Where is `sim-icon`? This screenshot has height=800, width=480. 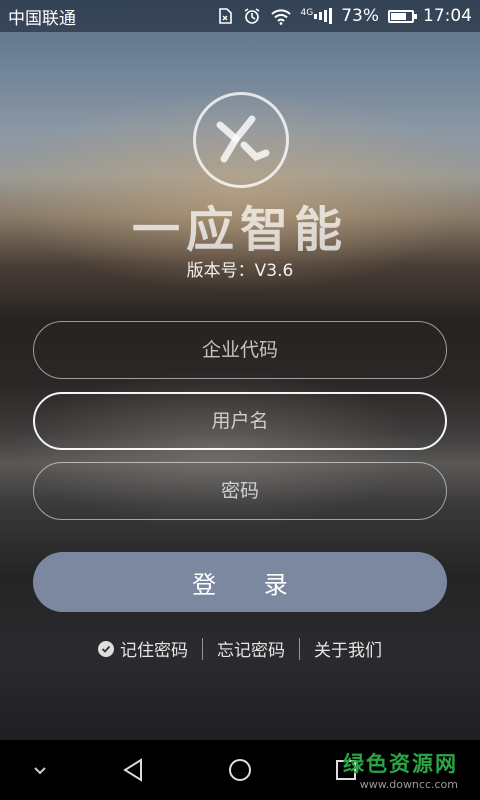 sim-icon is located at coordinates (225, 16).